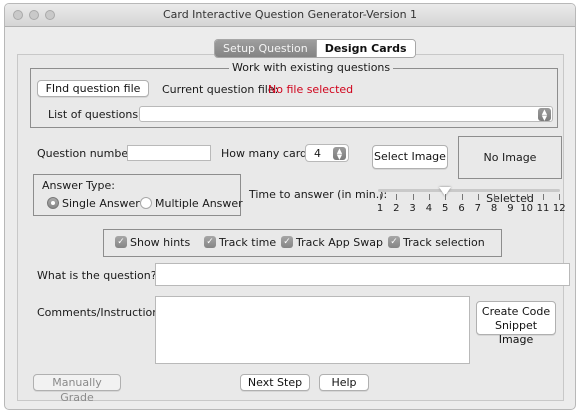 The width and height of the screenshot is (578, 410). Describe the element at coordinates (339, 242) in the screenshot. I see `track-app-swap-label: Track App Swap` at that location.